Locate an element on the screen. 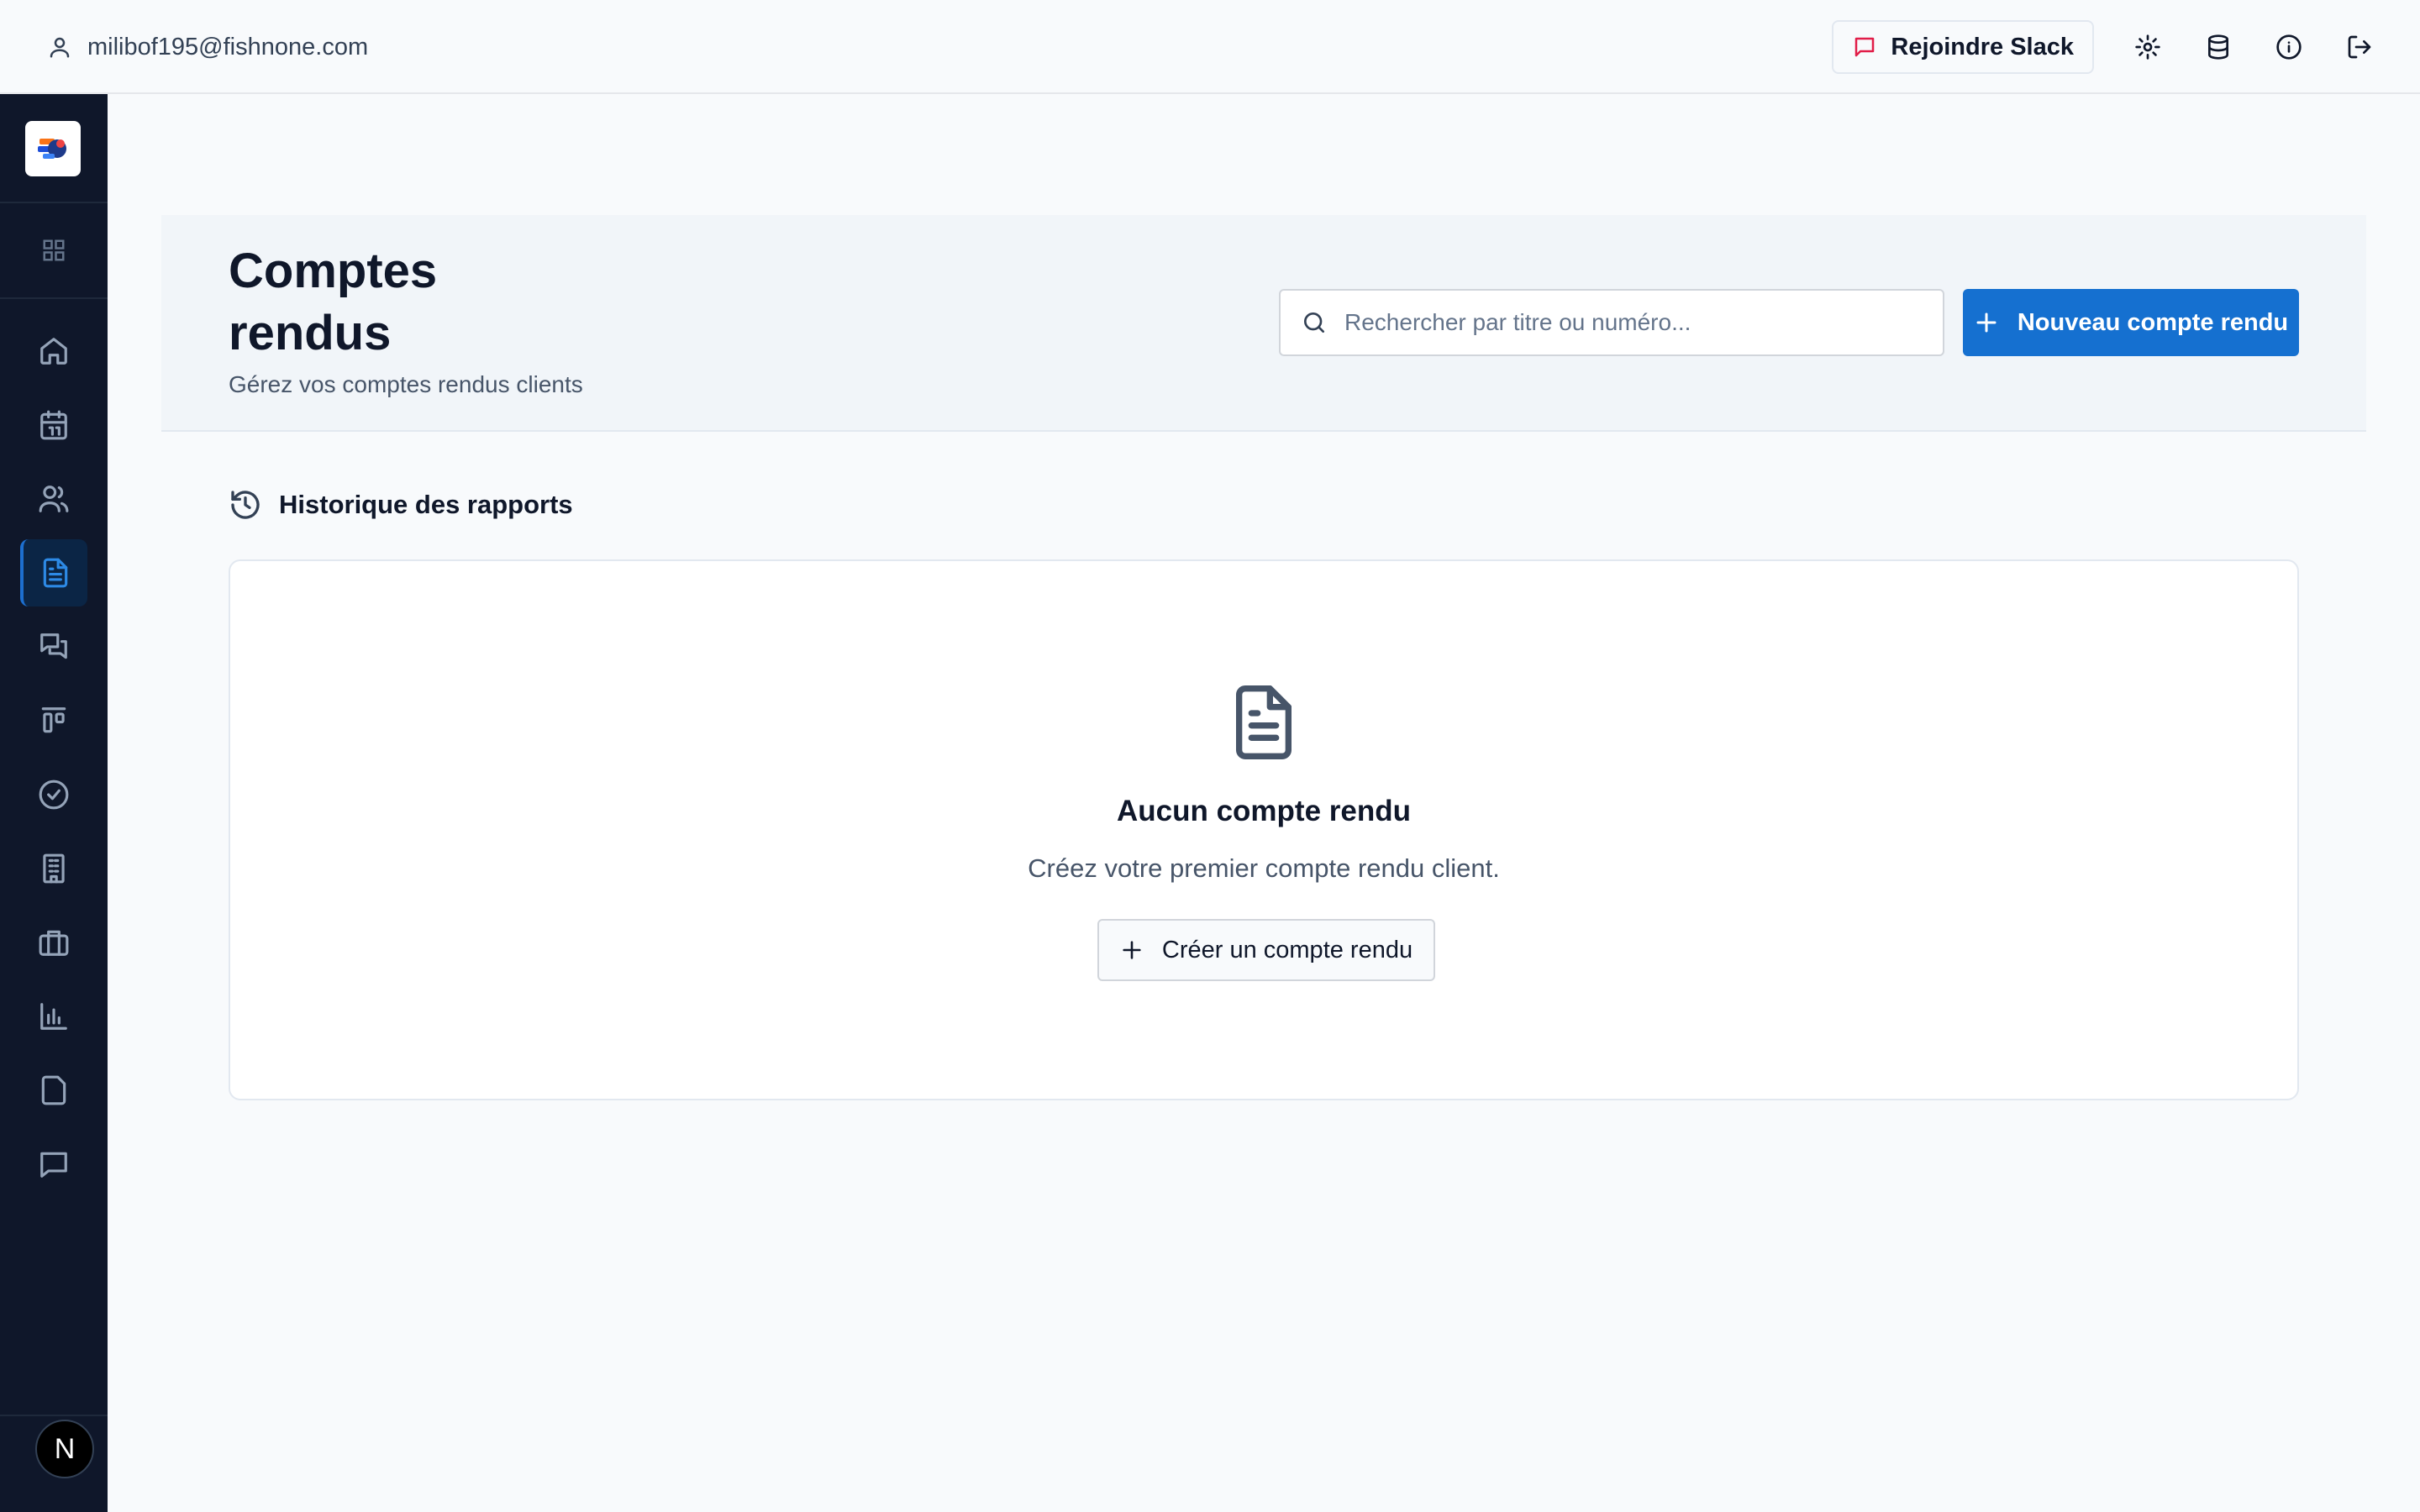 The image size is (2420, 1512). history-title: Historique des rapports is located at coordinates (426, 504).